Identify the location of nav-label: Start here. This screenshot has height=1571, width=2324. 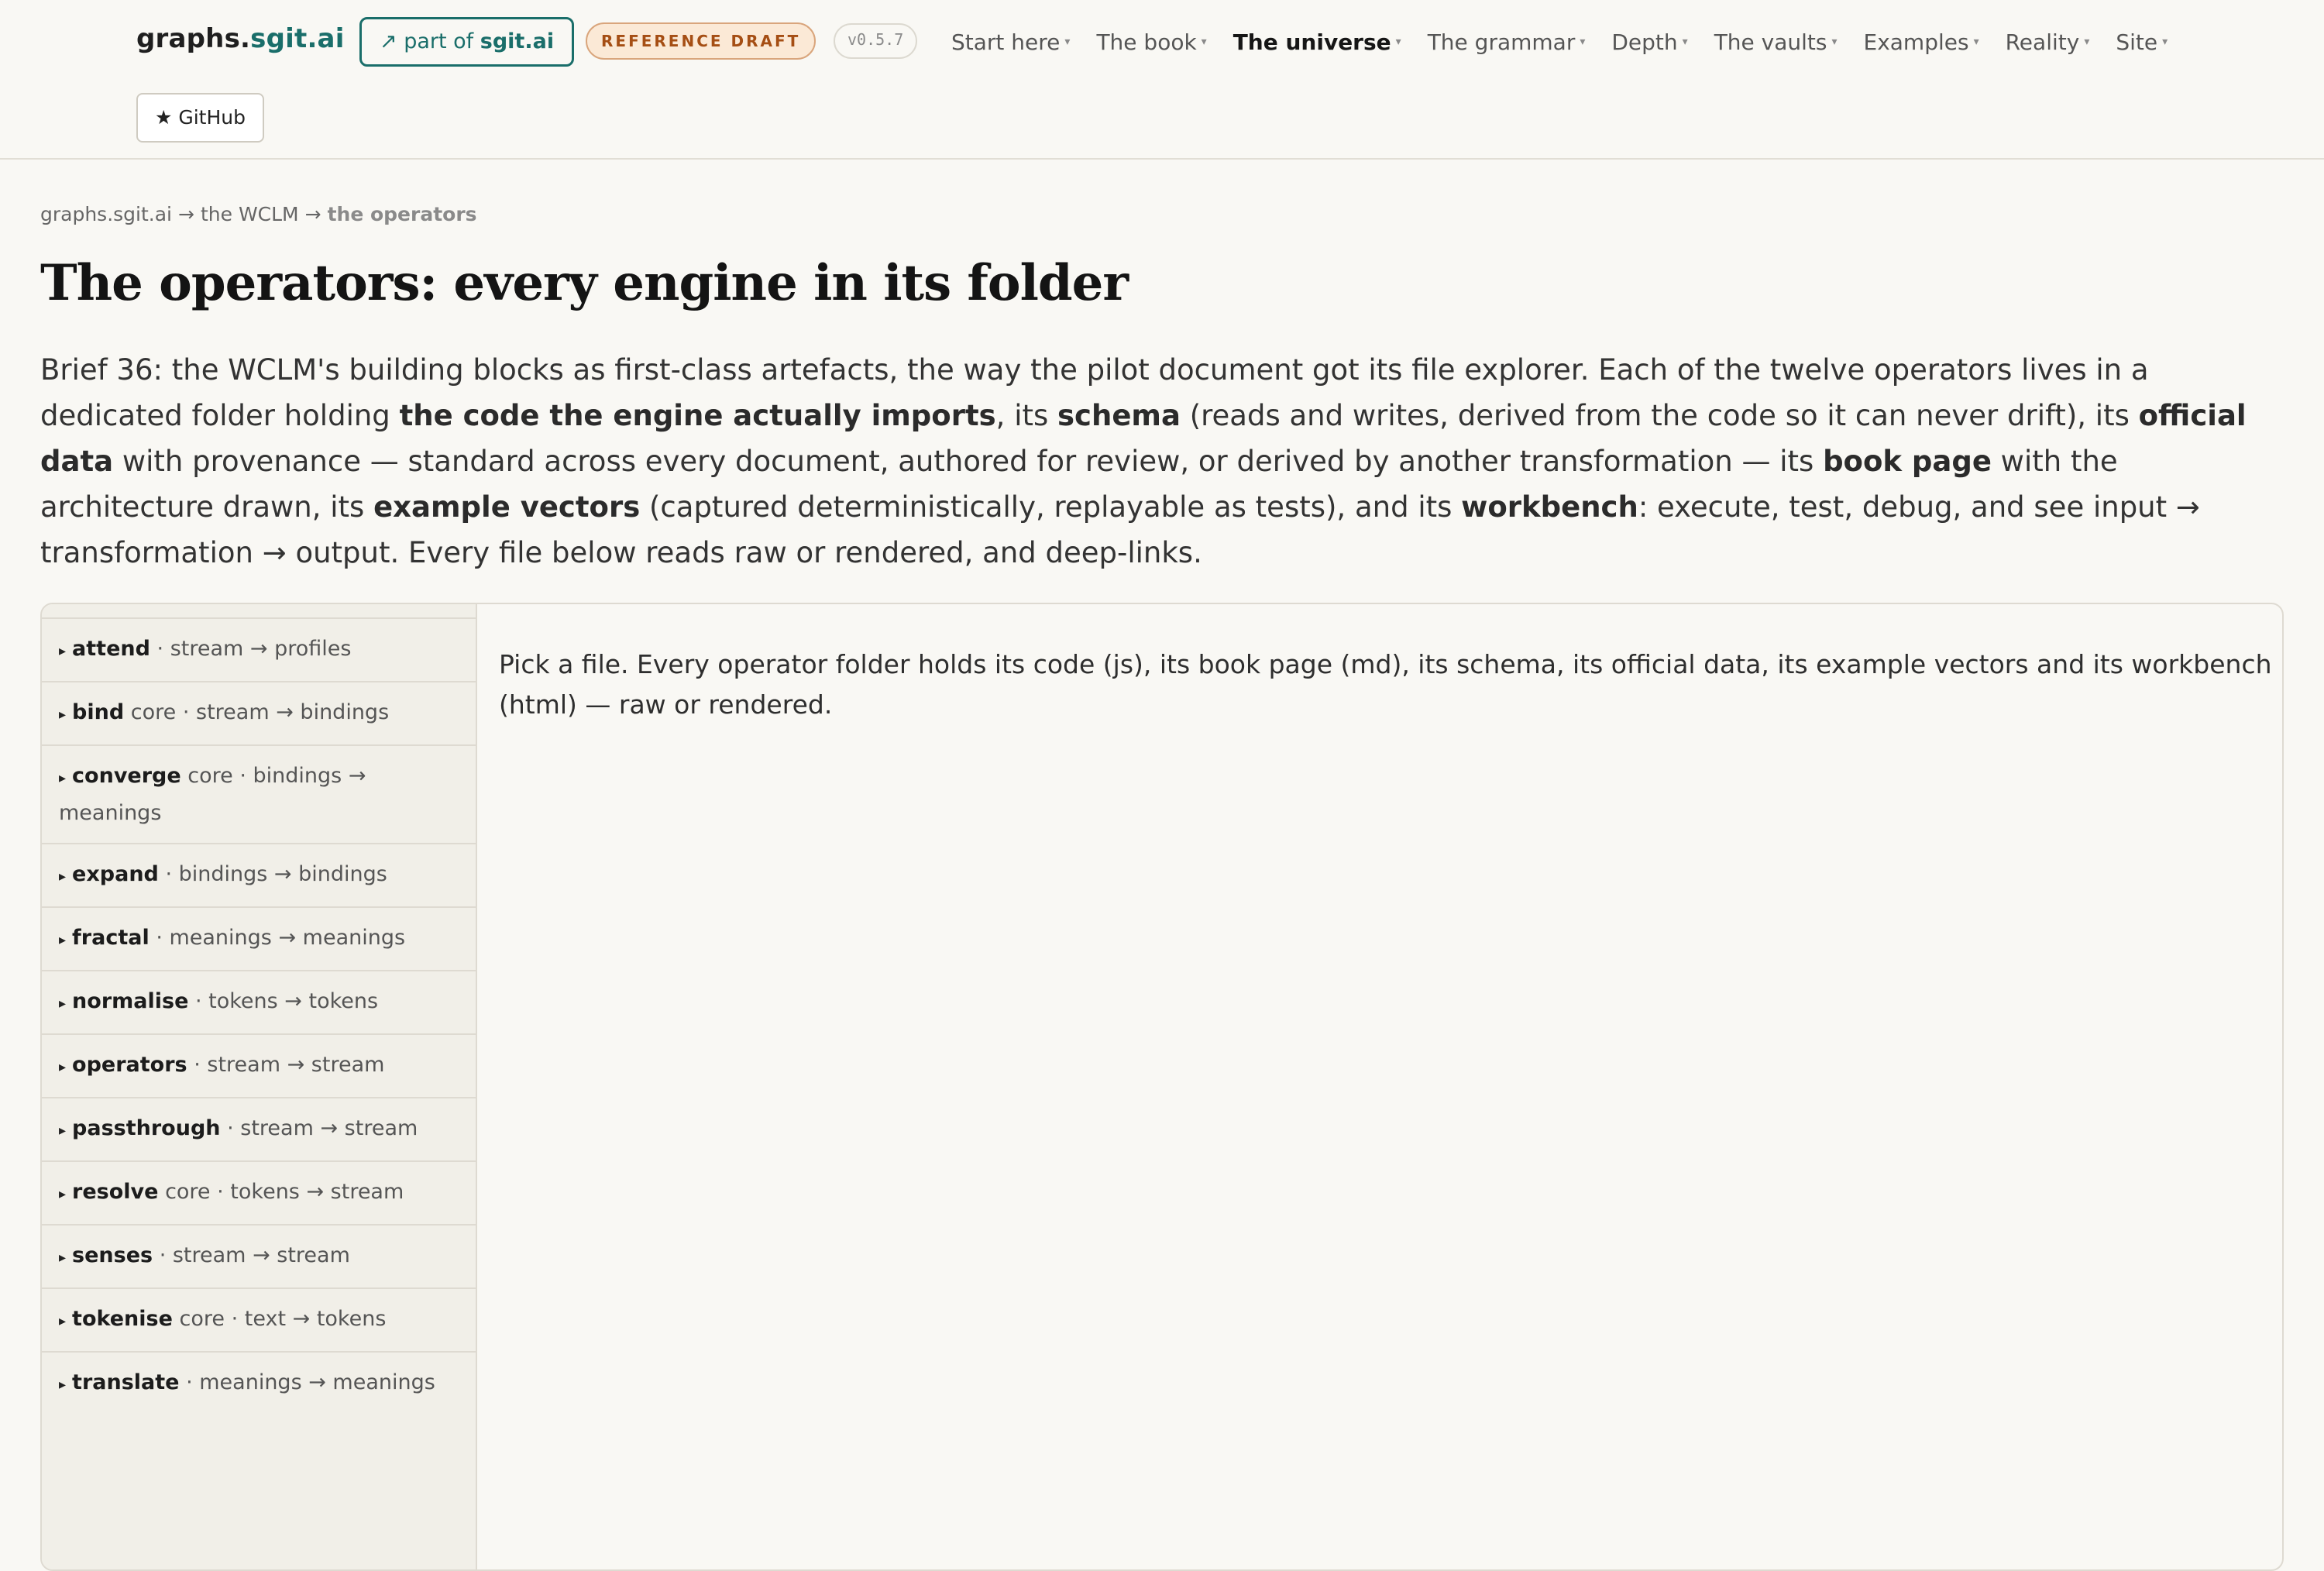
(1006, 42).